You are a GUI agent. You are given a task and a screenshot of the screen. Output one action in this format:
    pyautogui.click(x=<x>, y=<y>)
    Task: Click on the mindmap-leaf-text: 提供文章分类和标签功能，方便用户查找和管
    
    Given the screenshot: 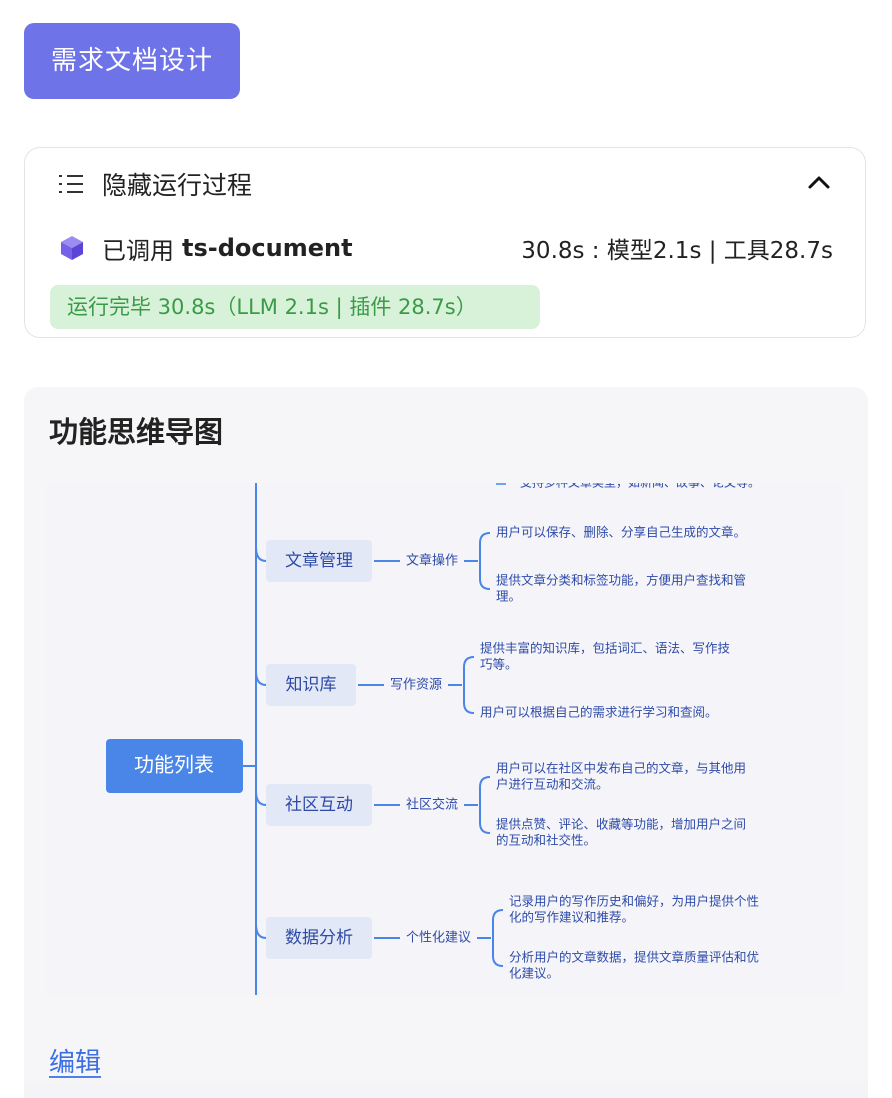 What is the action you would take?
    pyautogui.click(x=621, y=580)
    